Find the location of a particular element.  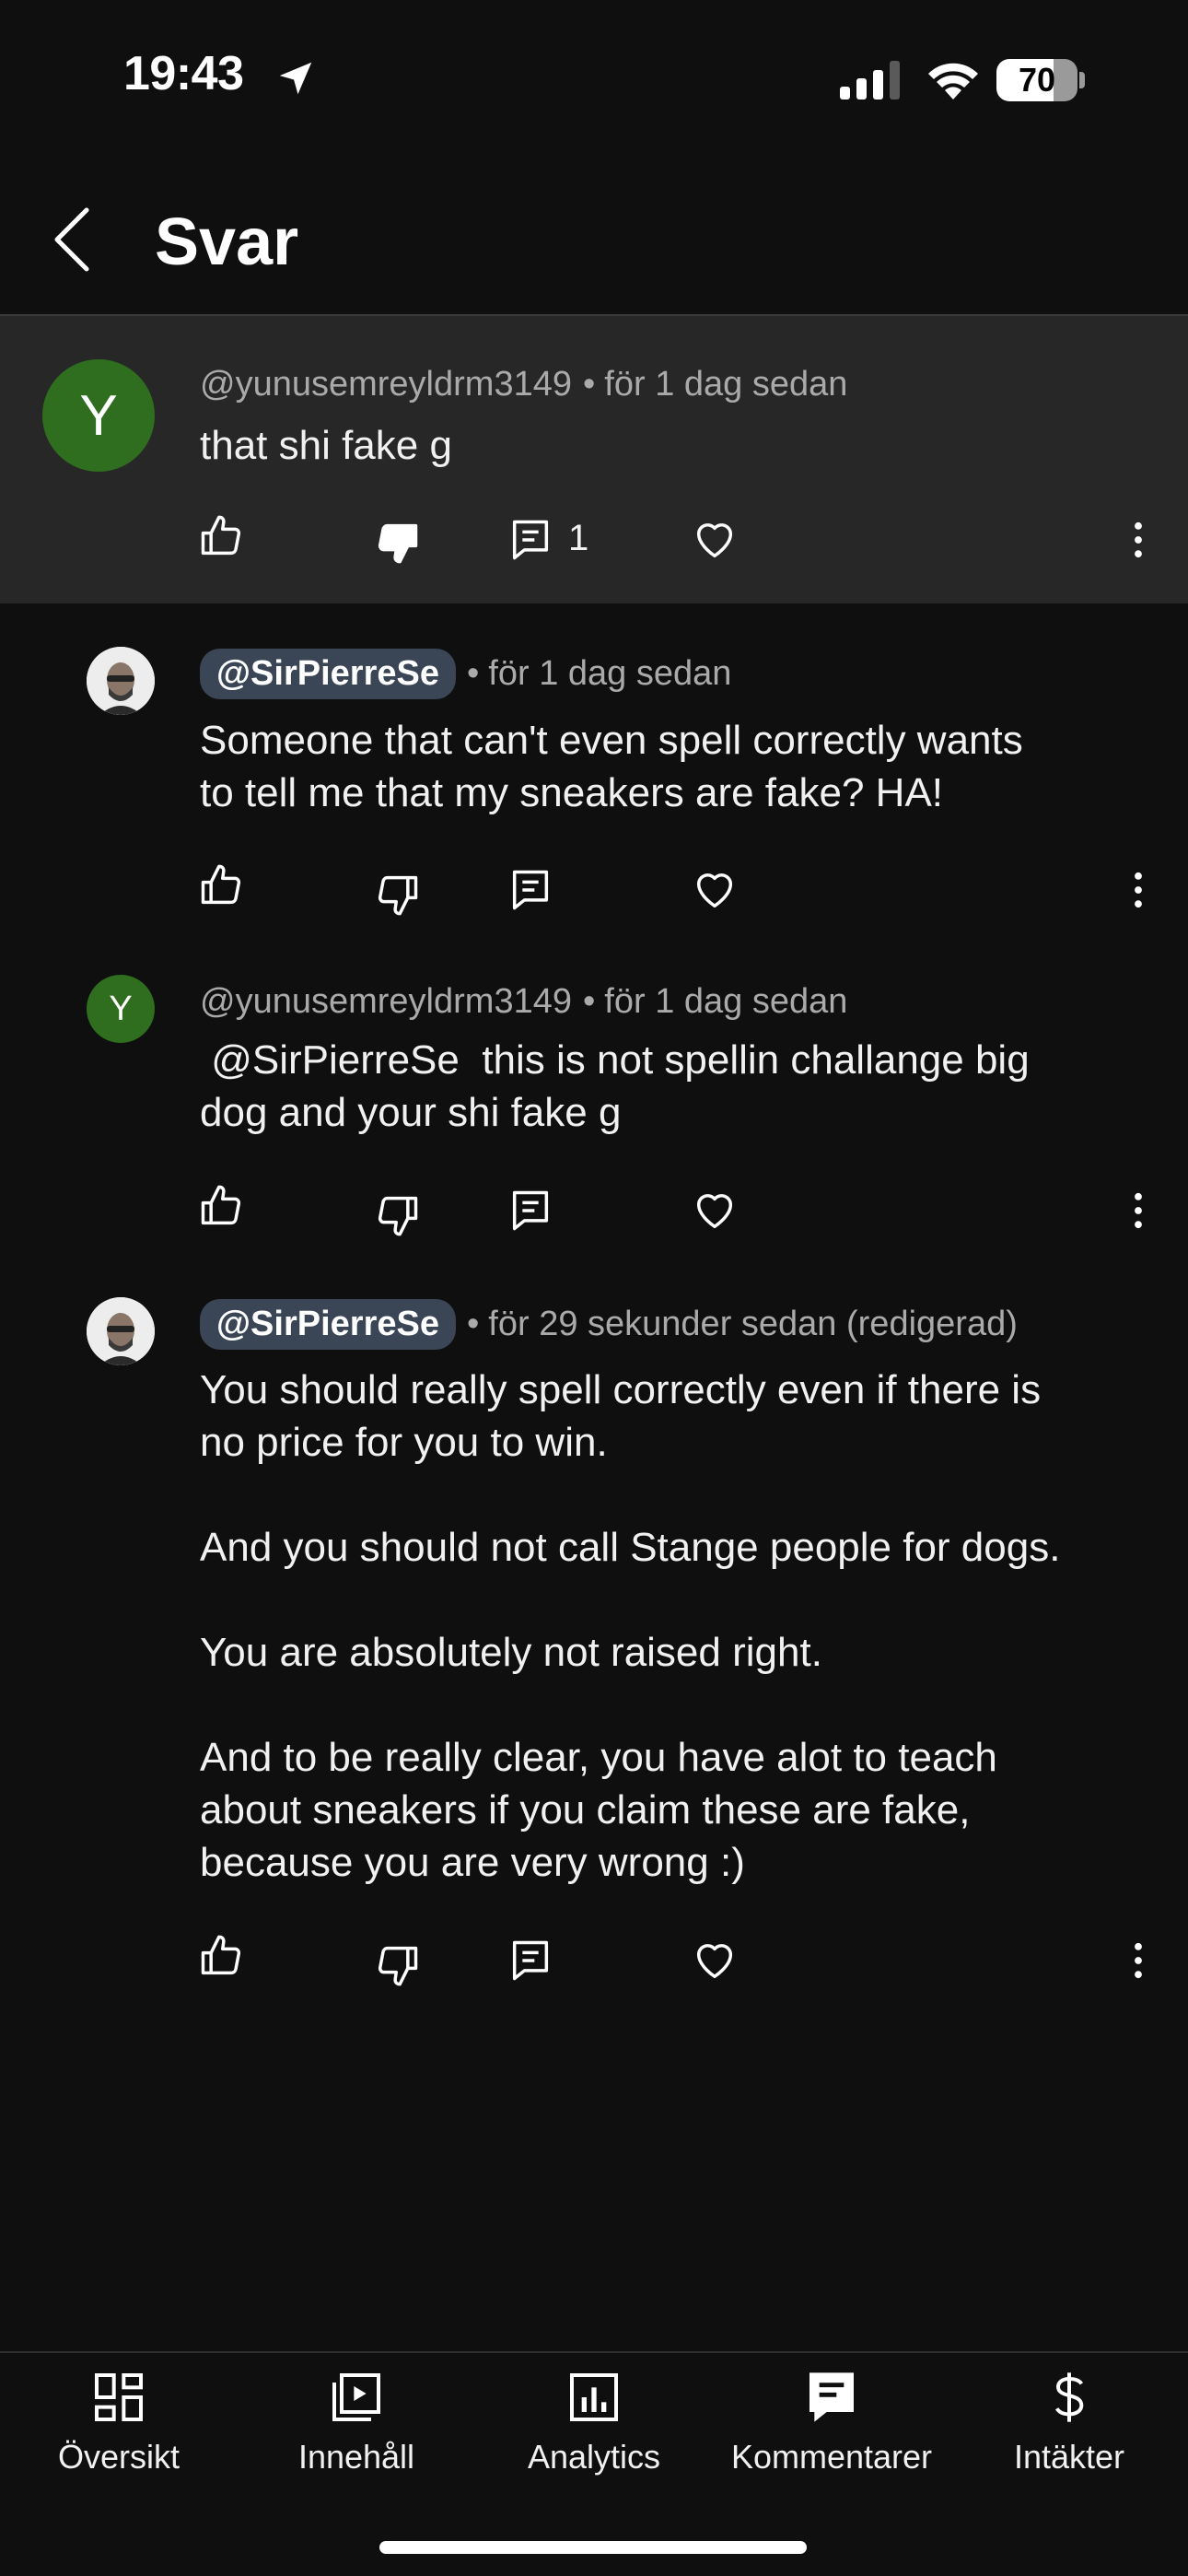

location-arrow-icon is located at coordinates (295, 78).